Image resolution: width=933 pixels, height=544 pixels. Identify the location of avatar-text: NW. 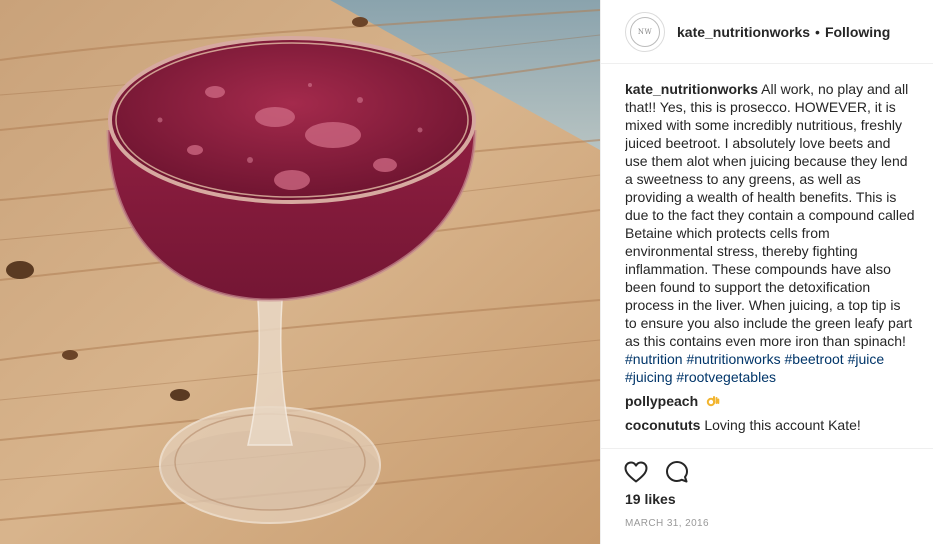
(645, 31).